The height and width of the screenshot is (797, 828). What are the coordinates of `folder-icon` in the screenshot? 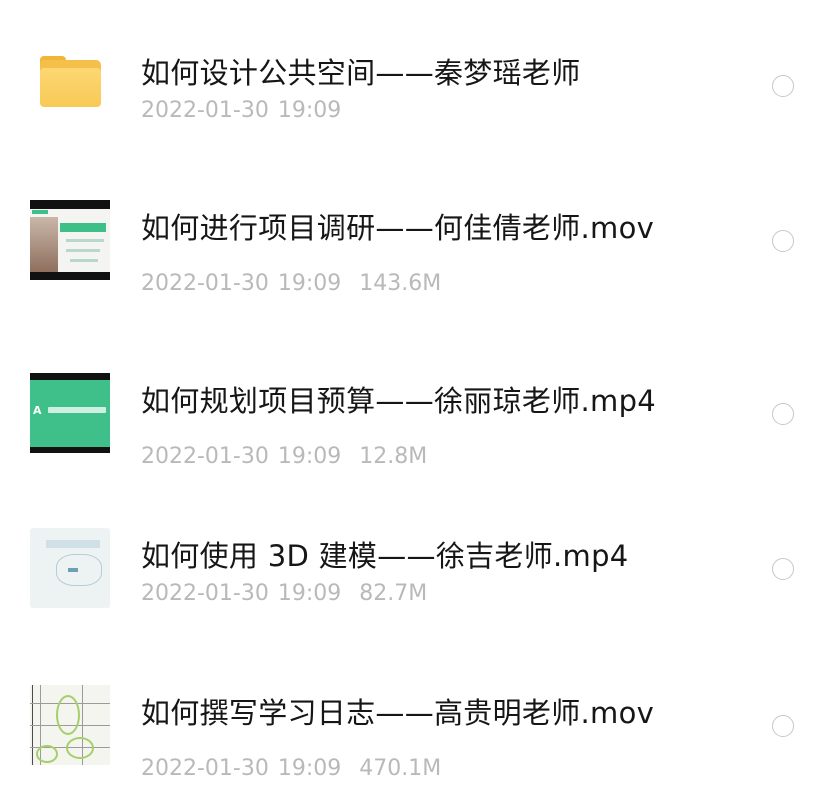 It's located at (70, 85).